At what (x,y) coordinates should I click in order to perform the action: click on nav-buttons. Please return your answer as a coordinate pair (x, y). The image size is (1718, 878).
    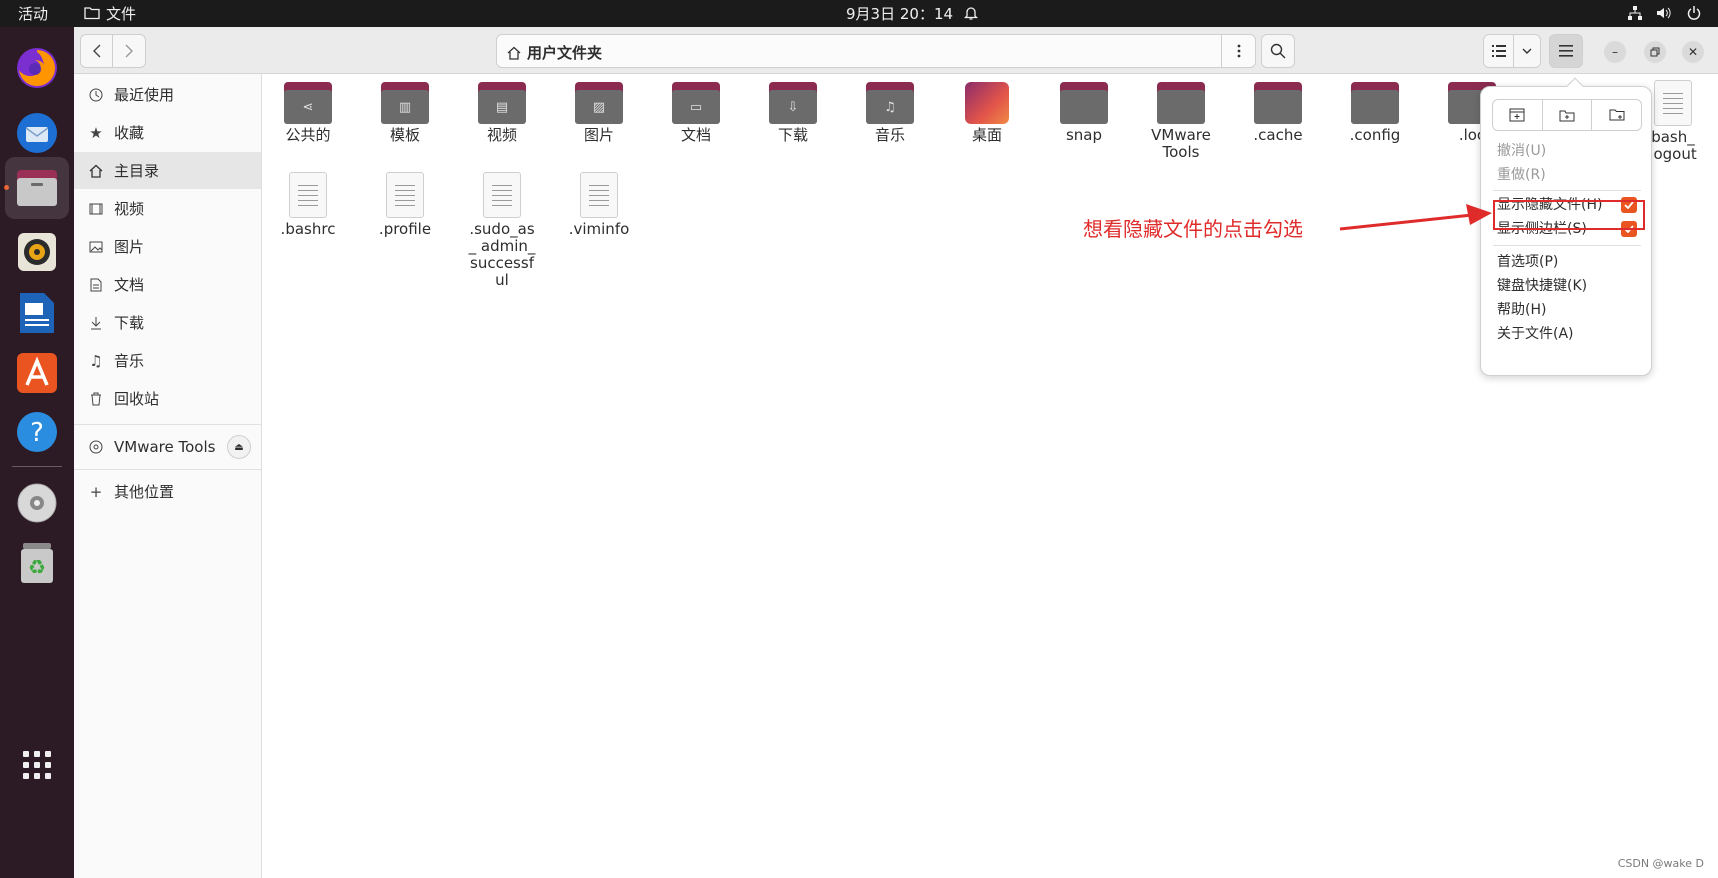
    Looking at the image, I should click on (113, 51).